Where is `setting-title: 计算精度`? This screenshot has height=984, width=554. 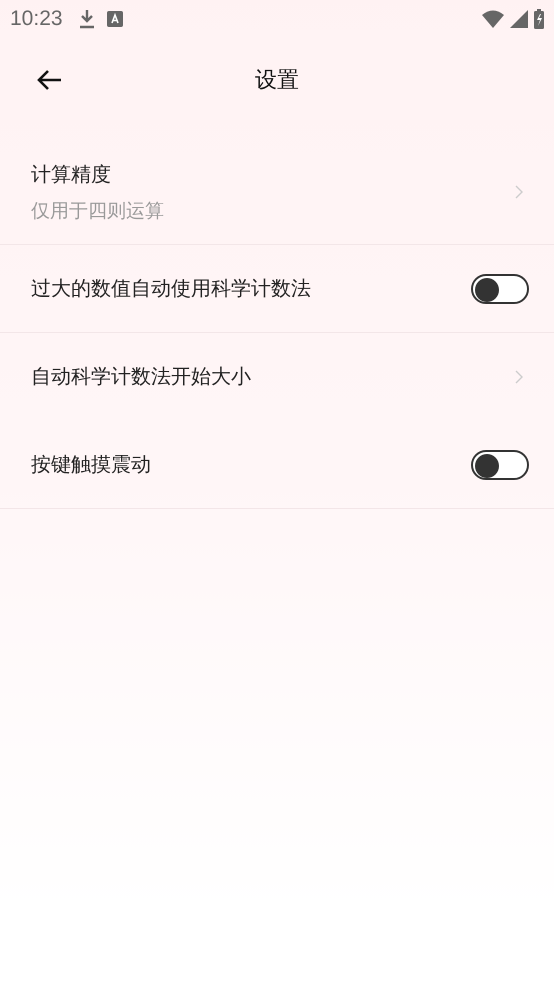 setting-title: 计算精度 is located at coordinates (273, 174).